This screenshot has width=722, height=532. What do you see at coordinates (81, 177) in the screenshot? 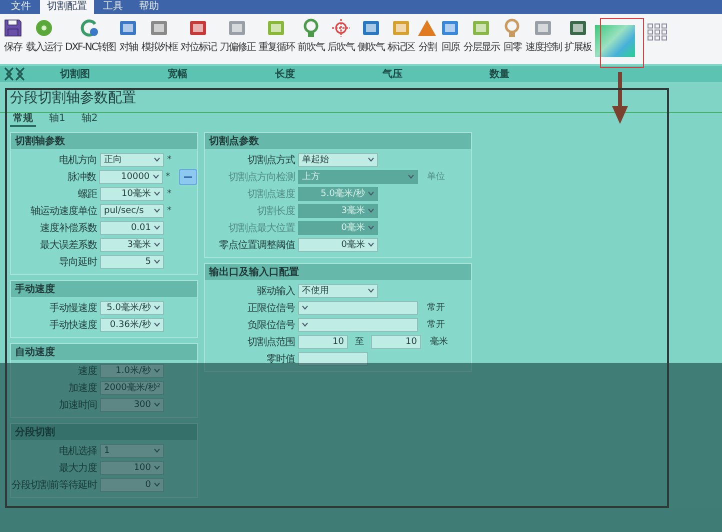
I see `field-label: 脉冲数` at bounding box center [81, 177].